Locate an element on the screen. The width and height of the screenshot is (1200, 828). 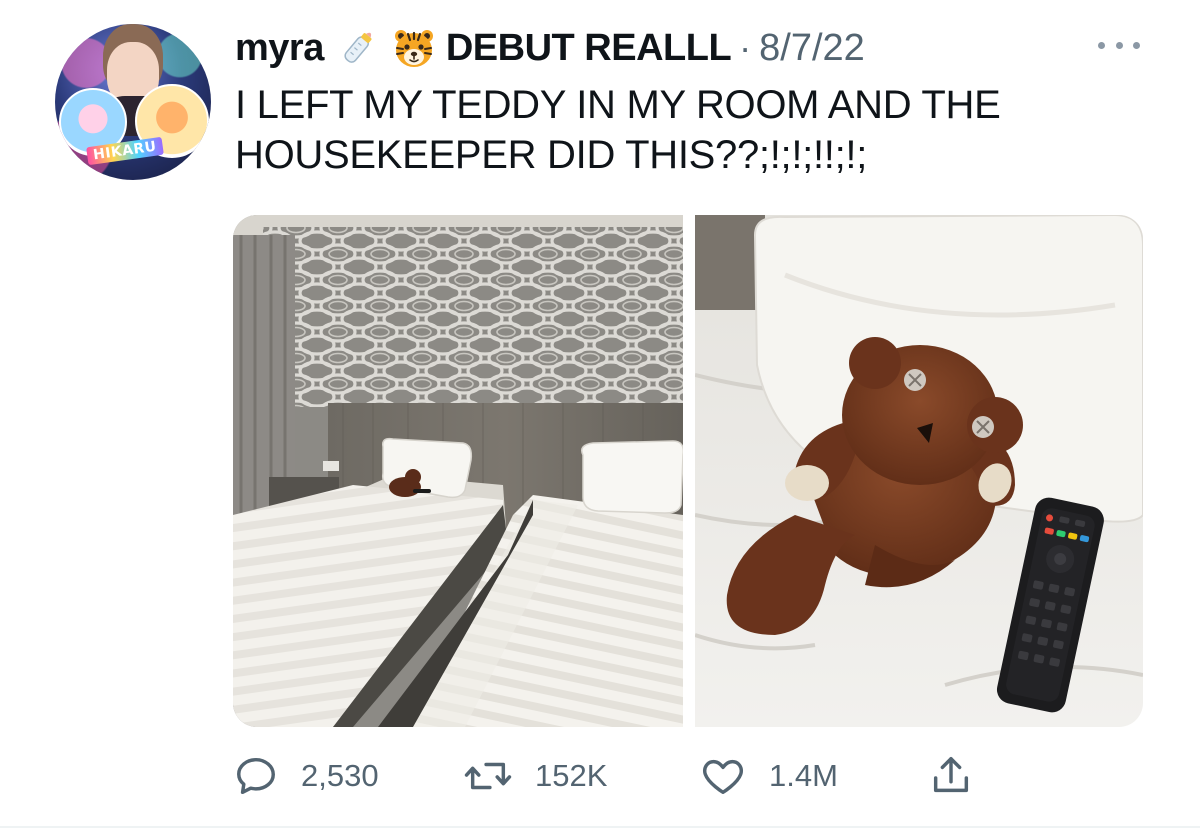
more-options-icon is located at coordinates (1119, 45).